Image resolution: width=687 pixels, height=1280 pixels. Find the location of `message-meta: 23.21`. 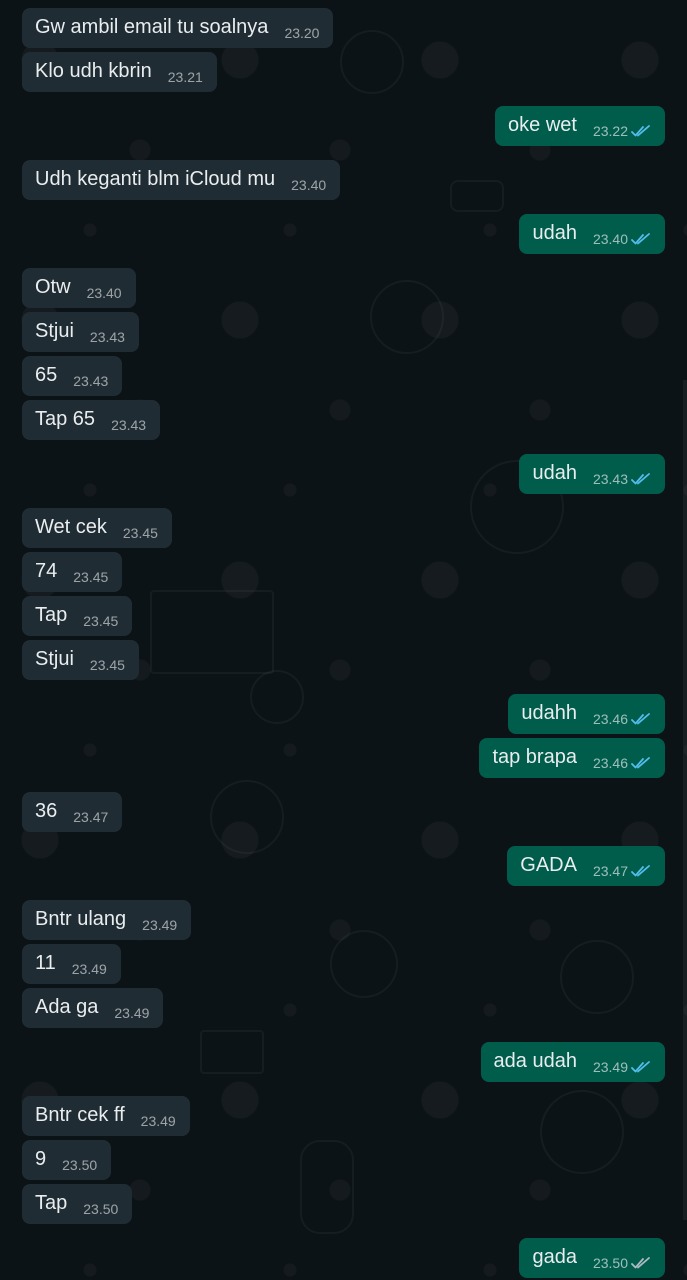

message-meta: 23.21 is located at coordinates (185, 77).